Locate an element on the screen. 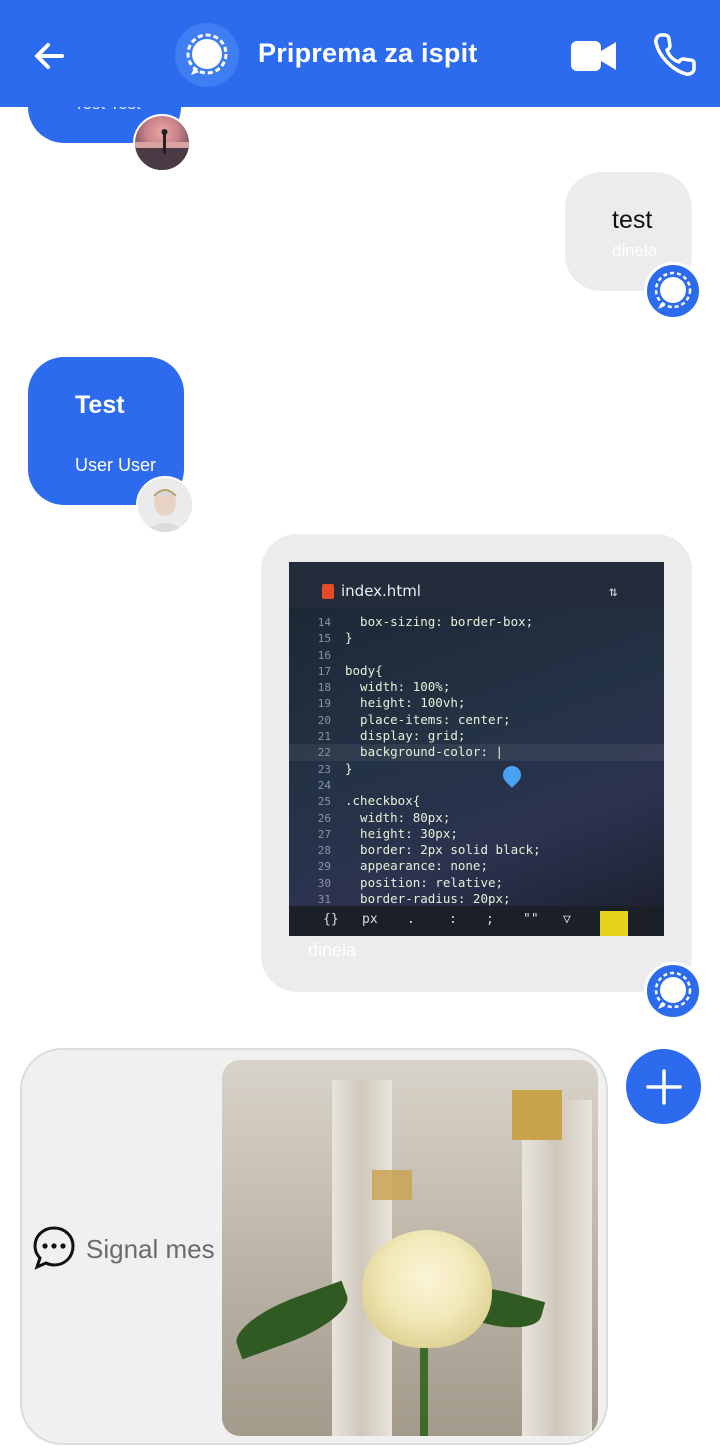 The image size is (720, 1453). code-line: 30 position: relative; is located at coordinates (476, 883).